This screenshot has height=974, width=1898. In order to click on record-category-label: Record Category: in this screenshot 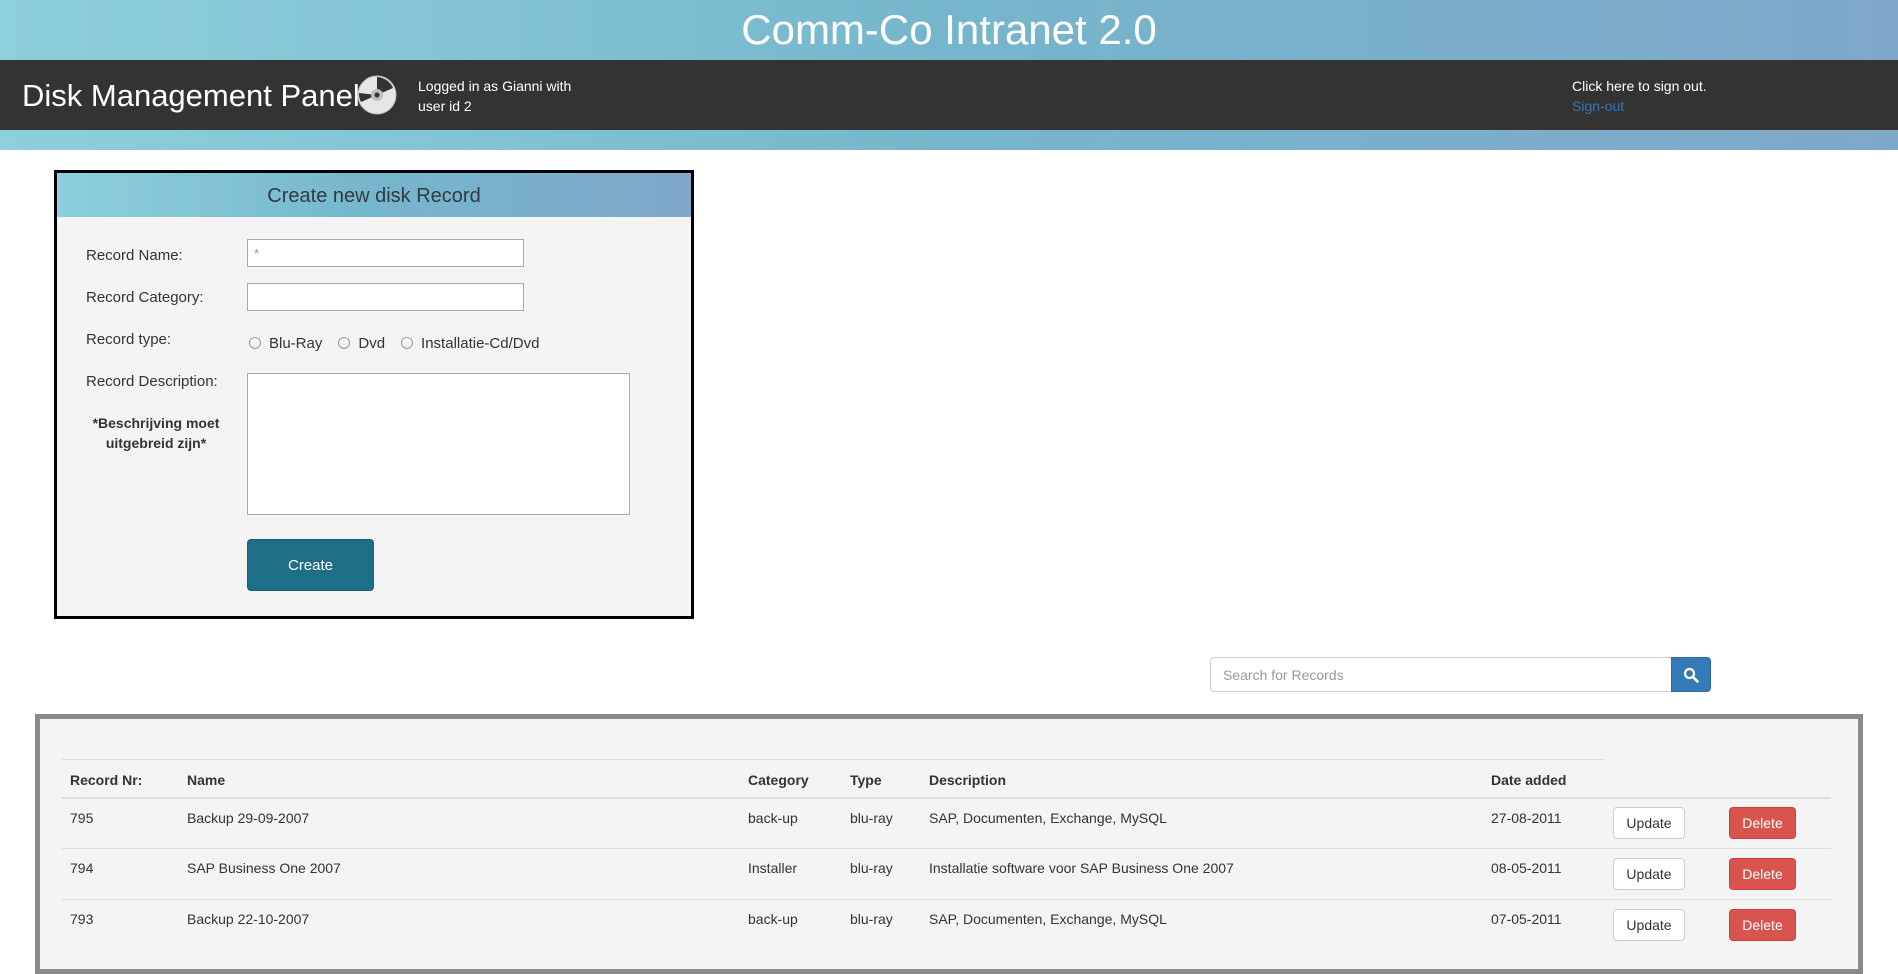, I will do `click(145, 297)`.